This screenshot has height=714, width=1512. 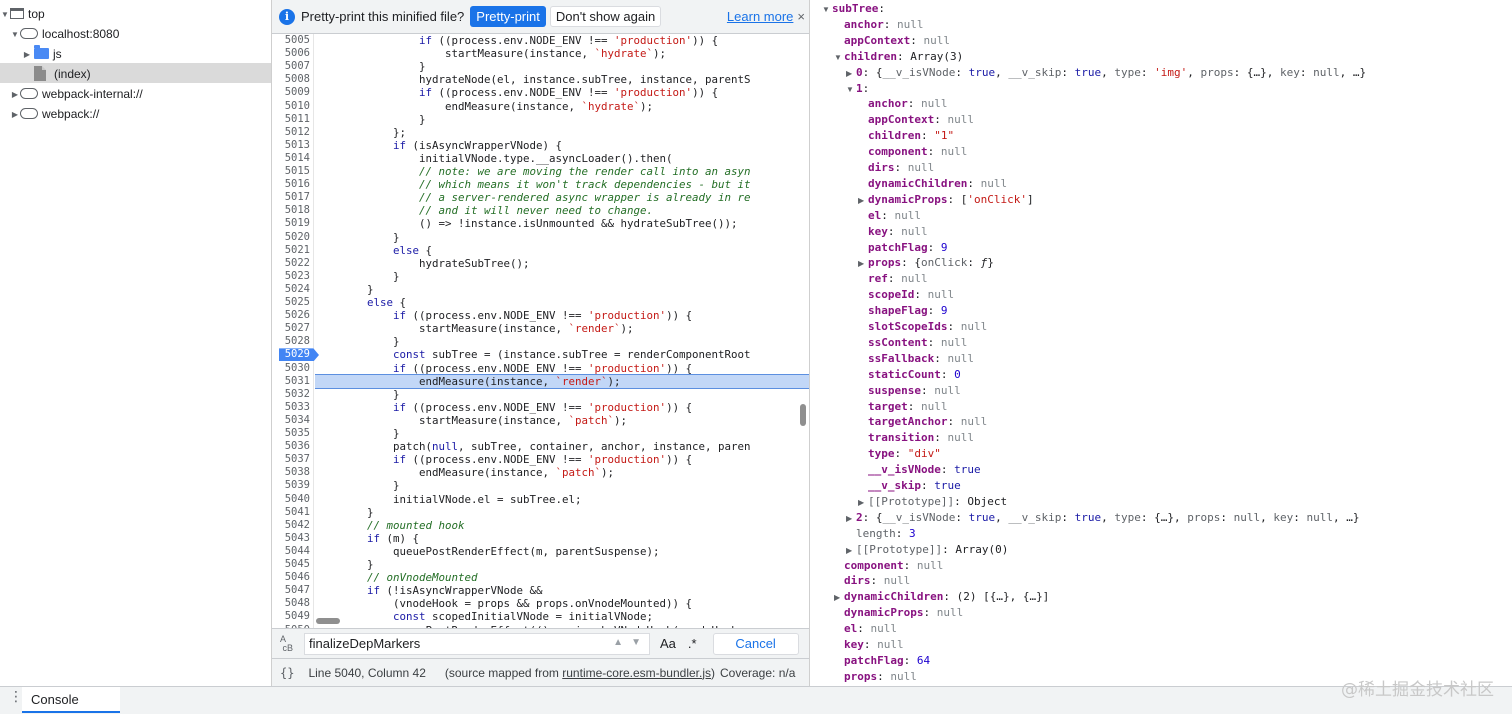 I want to click on close-icon: ×, so click(x=801, y=16).